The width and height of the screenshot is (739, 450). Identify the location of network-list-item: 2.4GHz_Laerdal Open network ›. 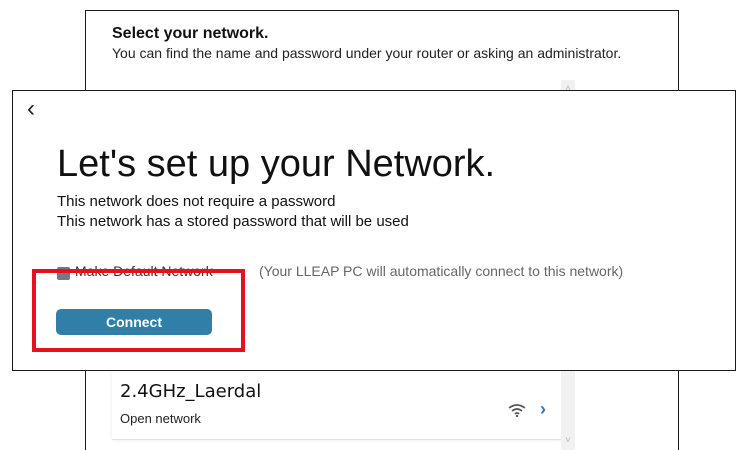
(338, 403).